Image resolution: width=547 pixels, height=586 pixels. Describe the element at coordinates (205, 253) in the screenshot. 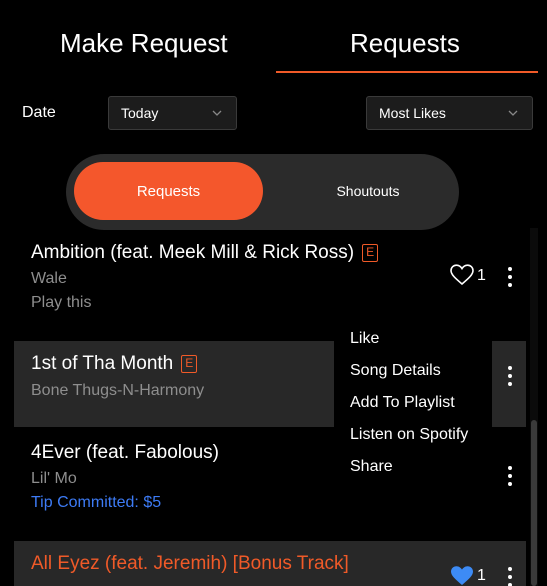

I see `song-title: Ambition (feat. Meek Mill & Rick Ross) E` at that location.